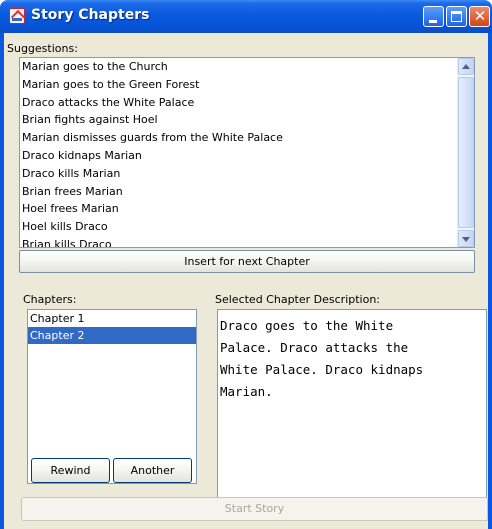 The image size is (492, 529). What do you see at coordinates (90, 15) in the screenshot?
I see `window-title: Story Chapters` at bounding box center [90, 15].